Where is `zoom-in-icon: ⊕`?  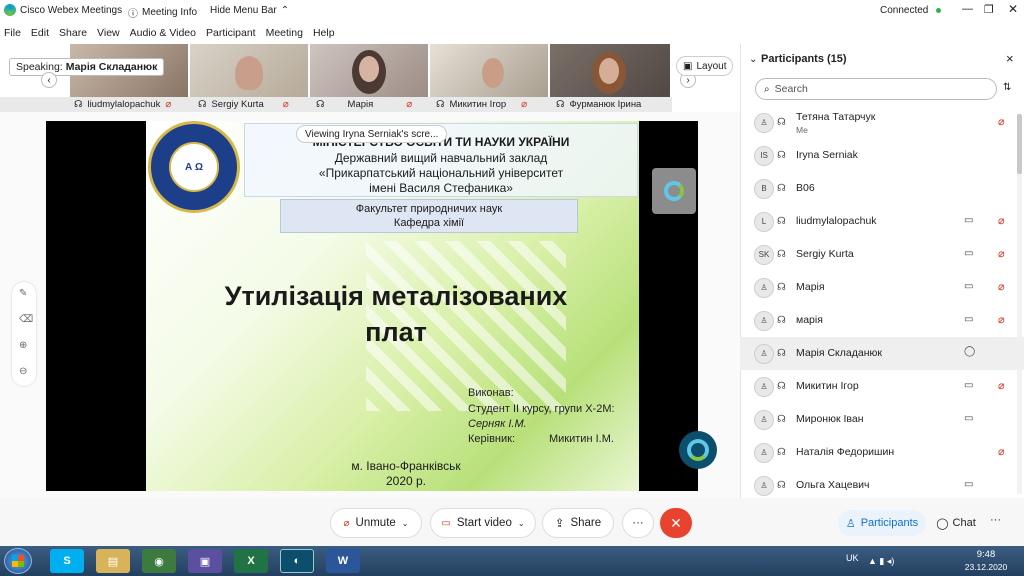 zoom-in-icon: ⊕ is located at coordinates (23, 345).